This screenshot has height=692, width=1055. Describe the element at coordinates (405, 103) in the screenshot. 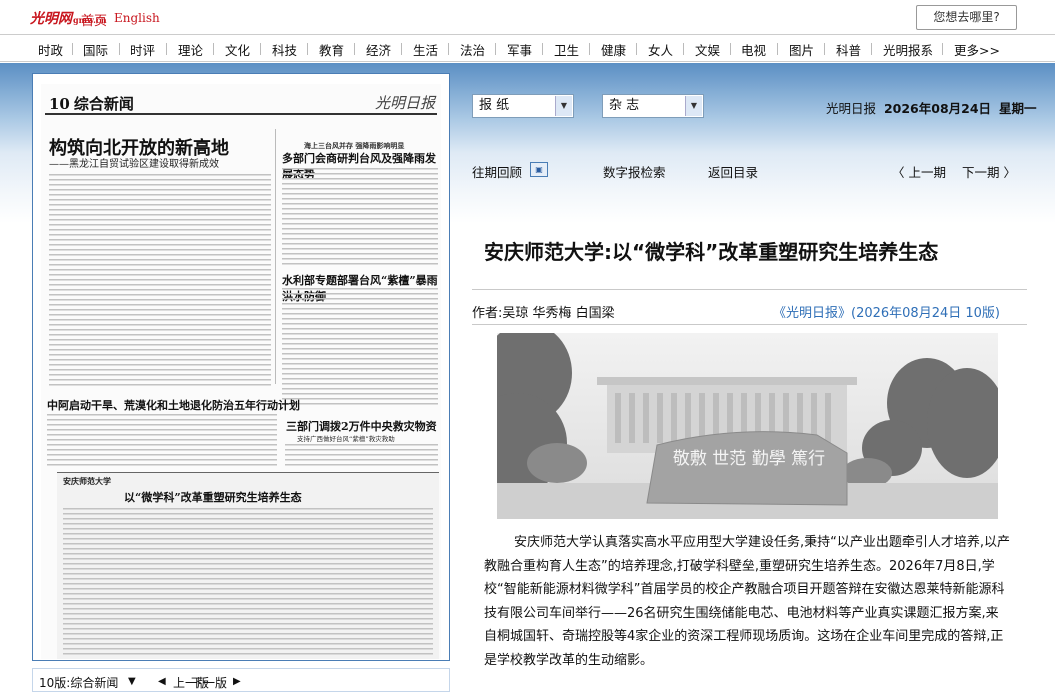

I see `masthead: 光明日报` at that location.